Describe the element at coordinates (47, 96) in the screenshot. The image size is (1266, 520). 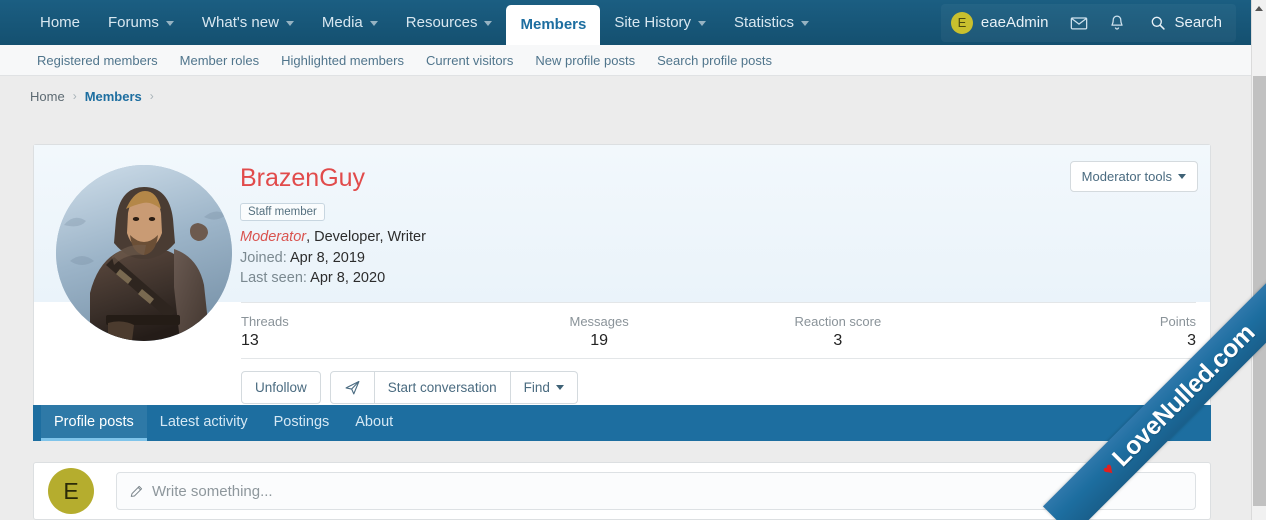
I see `breadcrumb-item-home: Home` at that location.